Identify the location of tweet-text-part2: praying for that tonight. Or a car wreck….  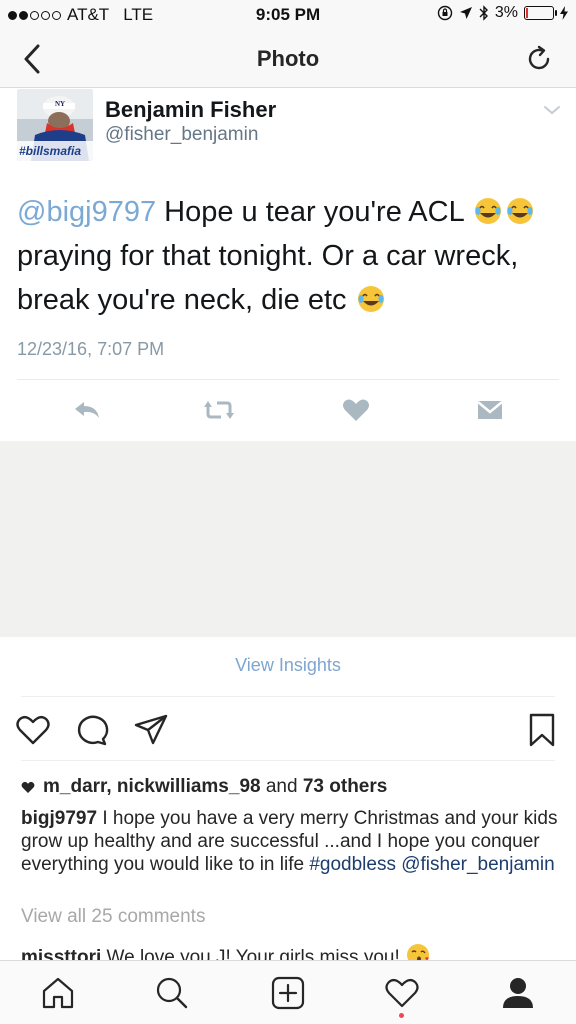
(268, 278).